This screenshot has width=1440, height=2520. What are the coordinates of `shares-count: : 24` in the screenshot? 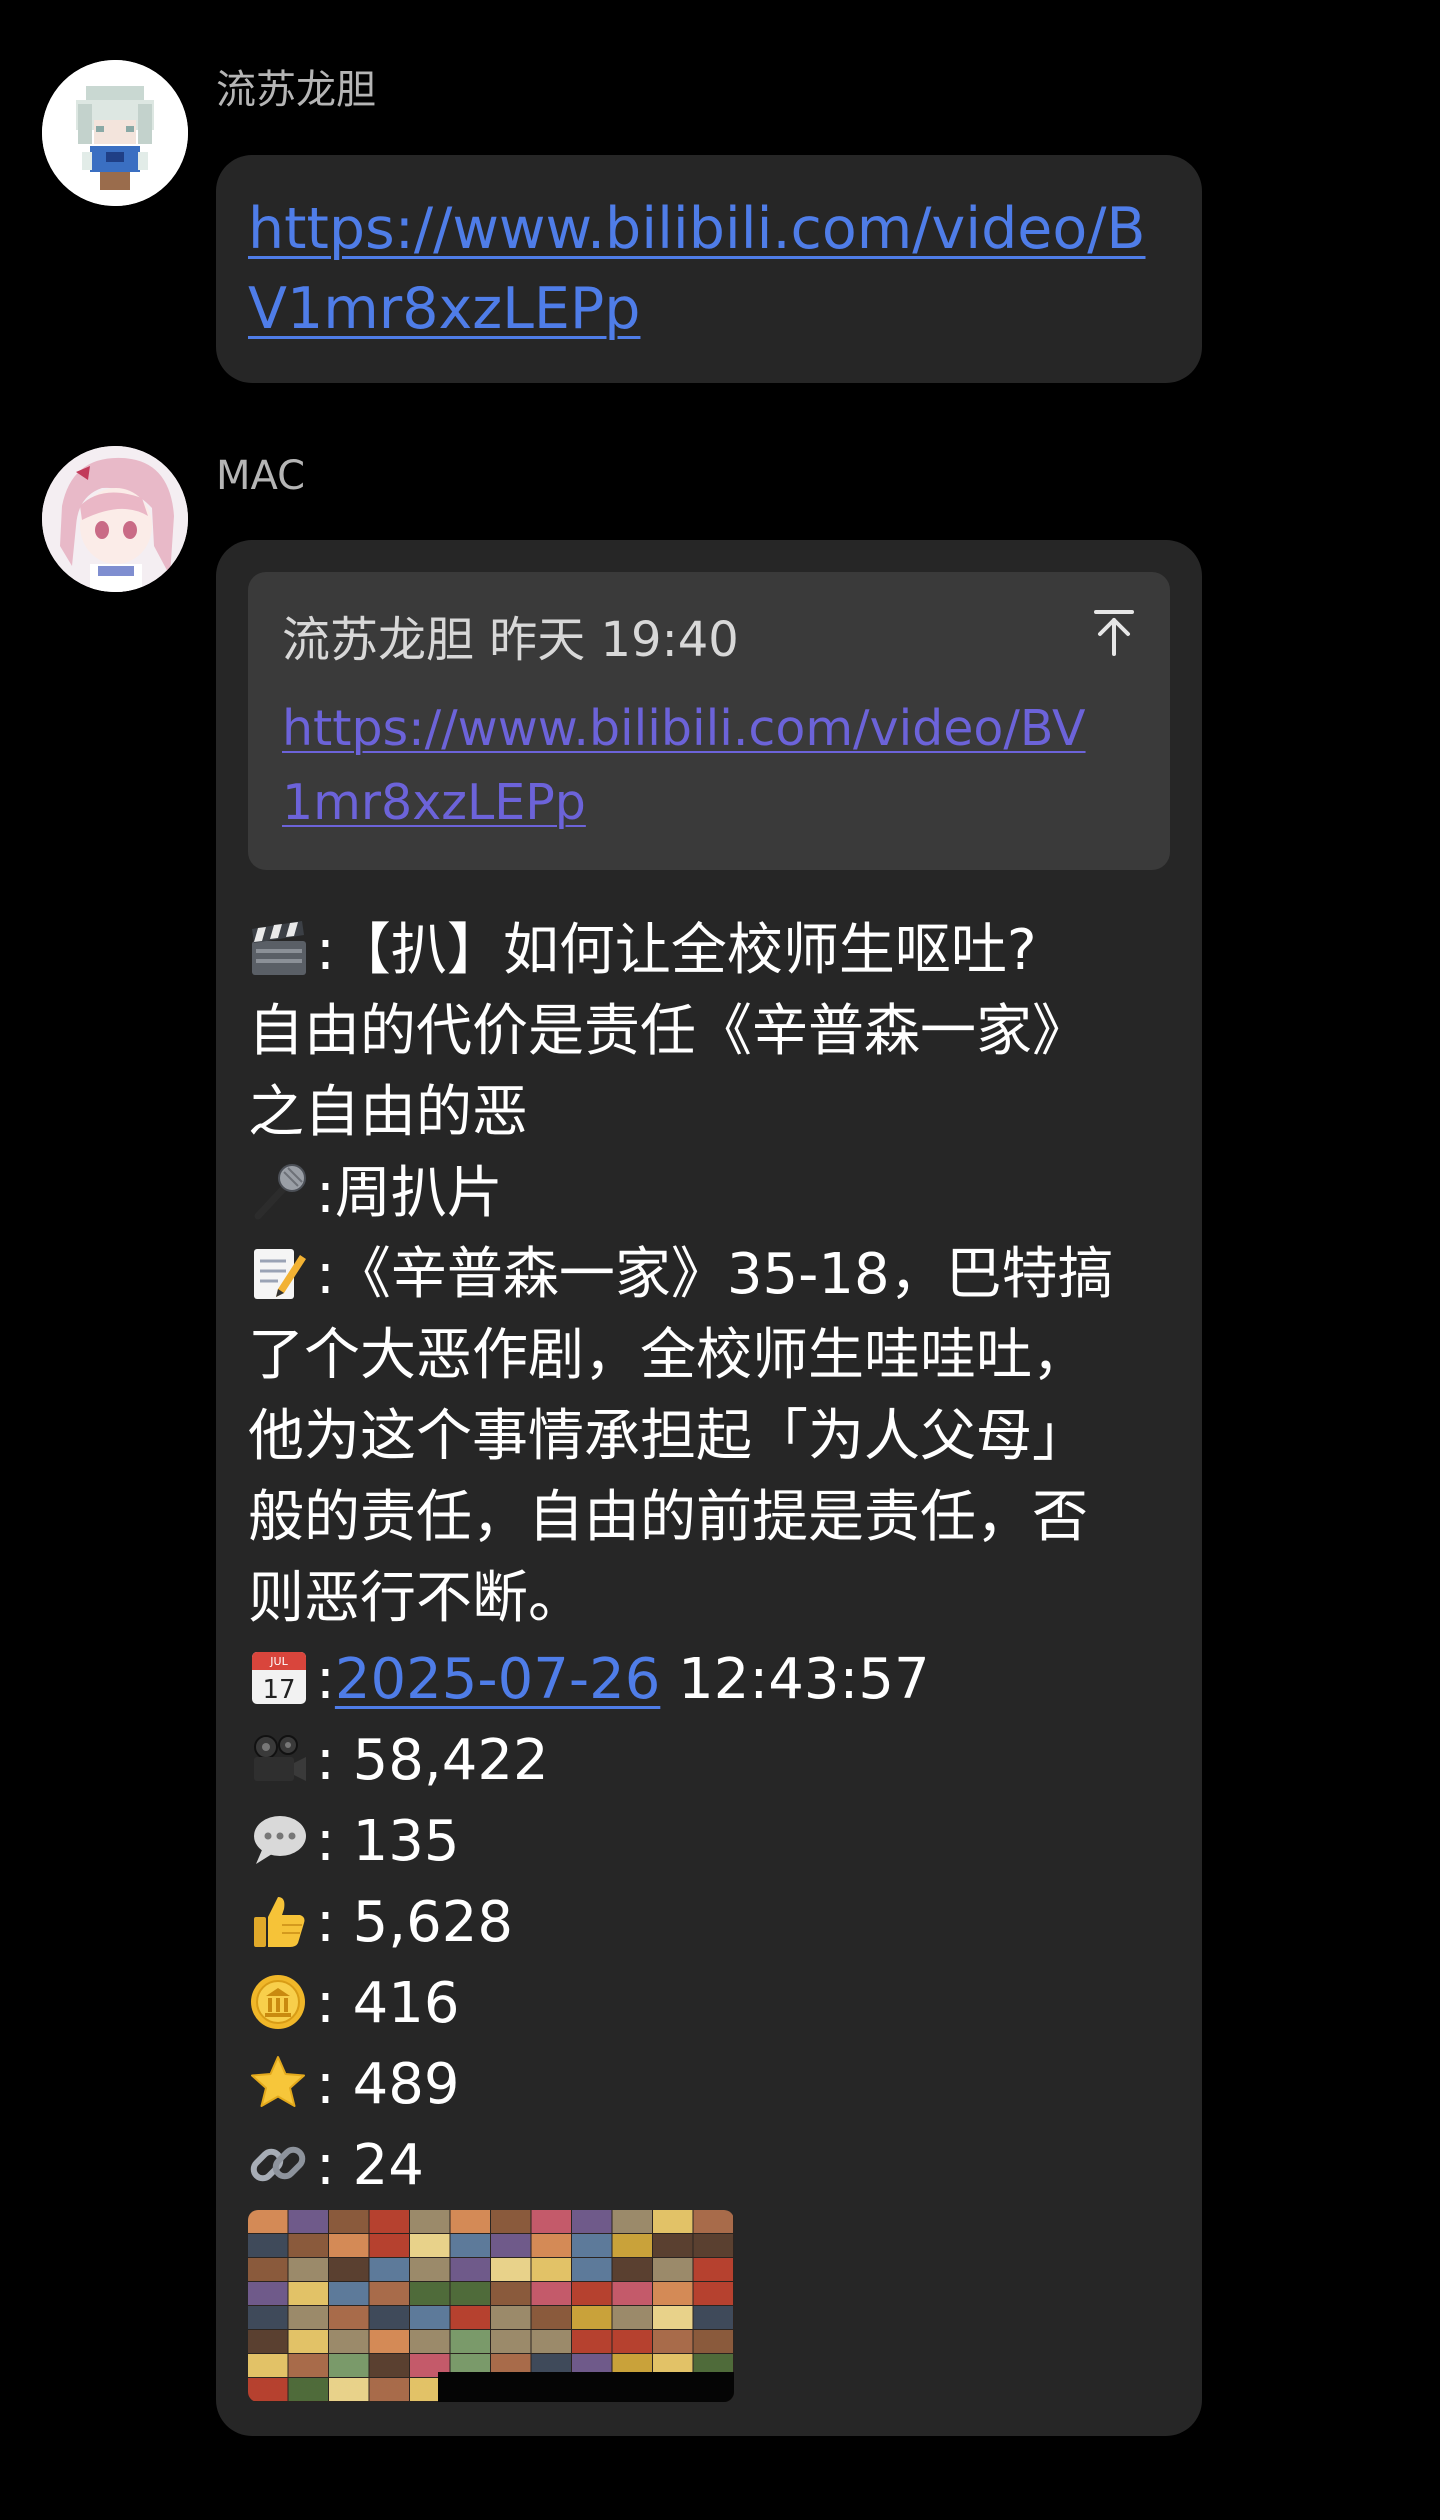 It's located at (370, 2165).